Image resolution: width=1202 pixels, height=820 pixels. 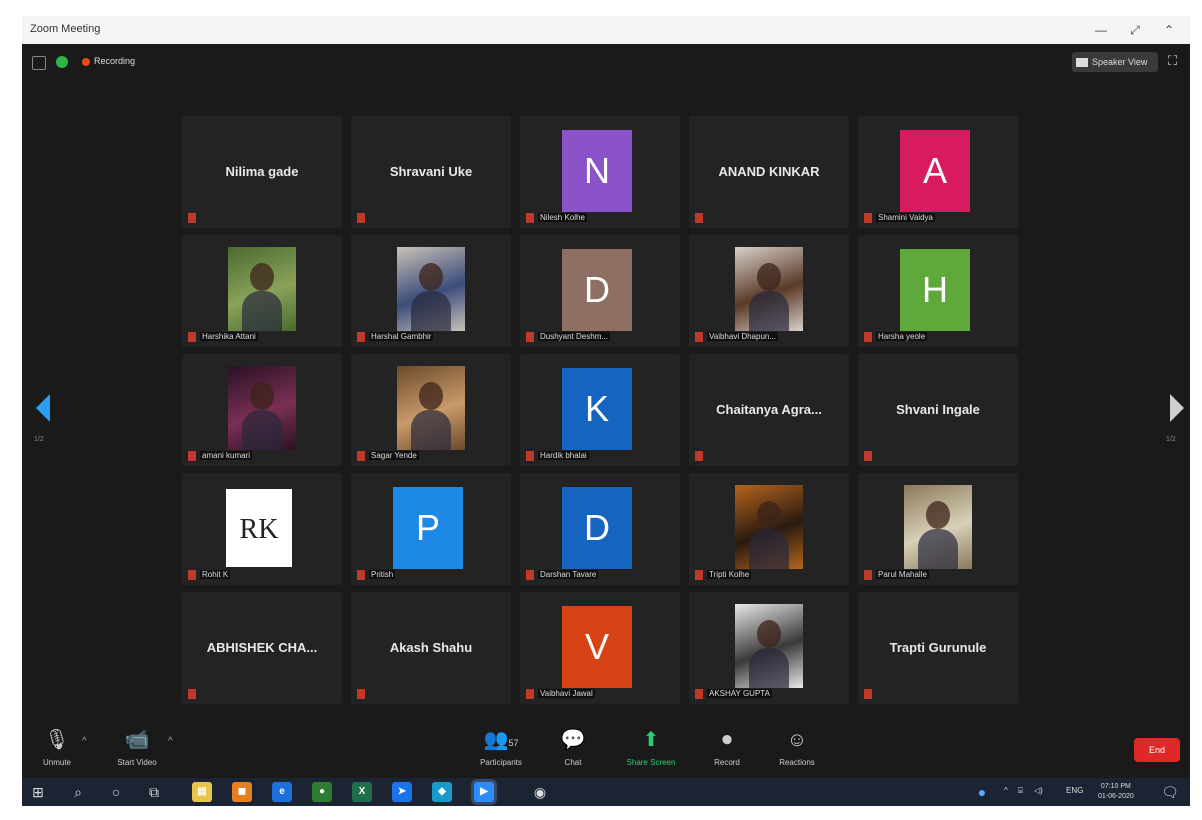 What do you see at coordinates (202, 792) in the screenshot?
I see `file-explorer-icon: ▤` at bounding box center [202, 792].